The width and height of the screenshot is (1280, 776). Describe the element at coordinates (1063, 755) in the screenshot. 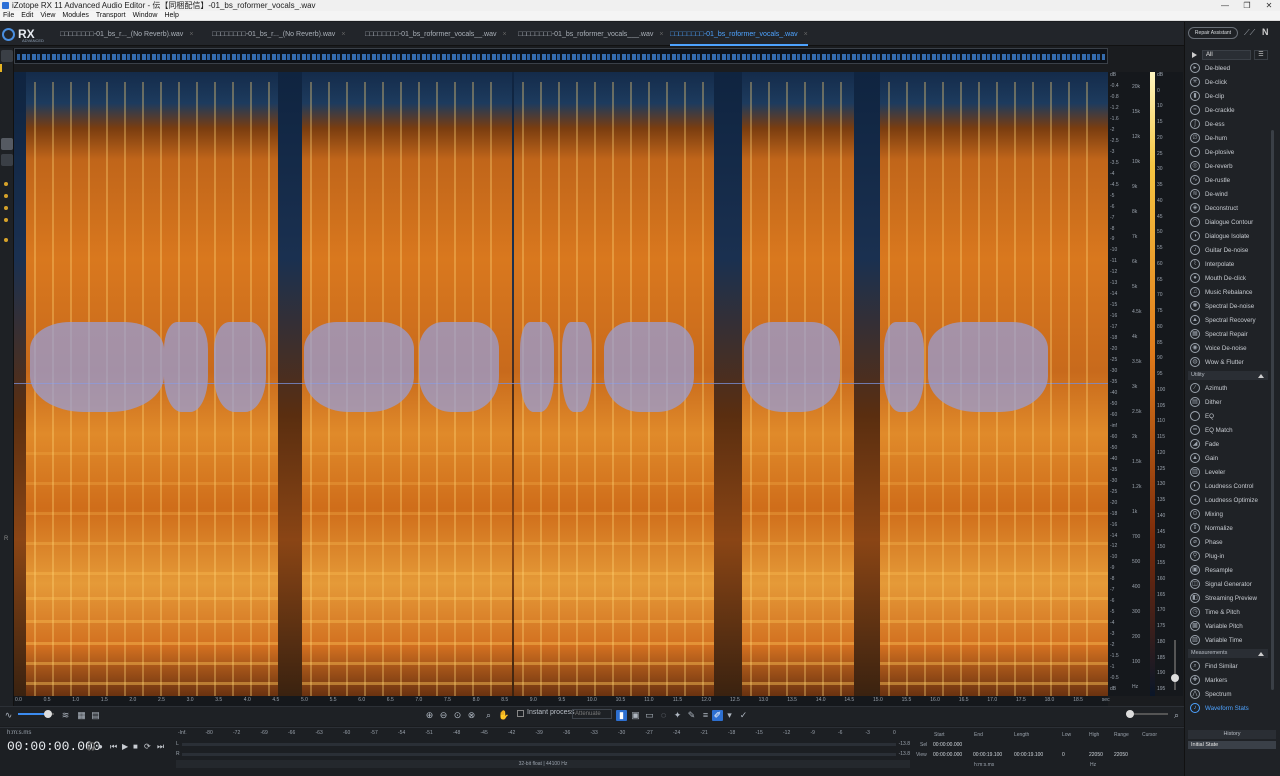

I see `low-field: 0` at that location.